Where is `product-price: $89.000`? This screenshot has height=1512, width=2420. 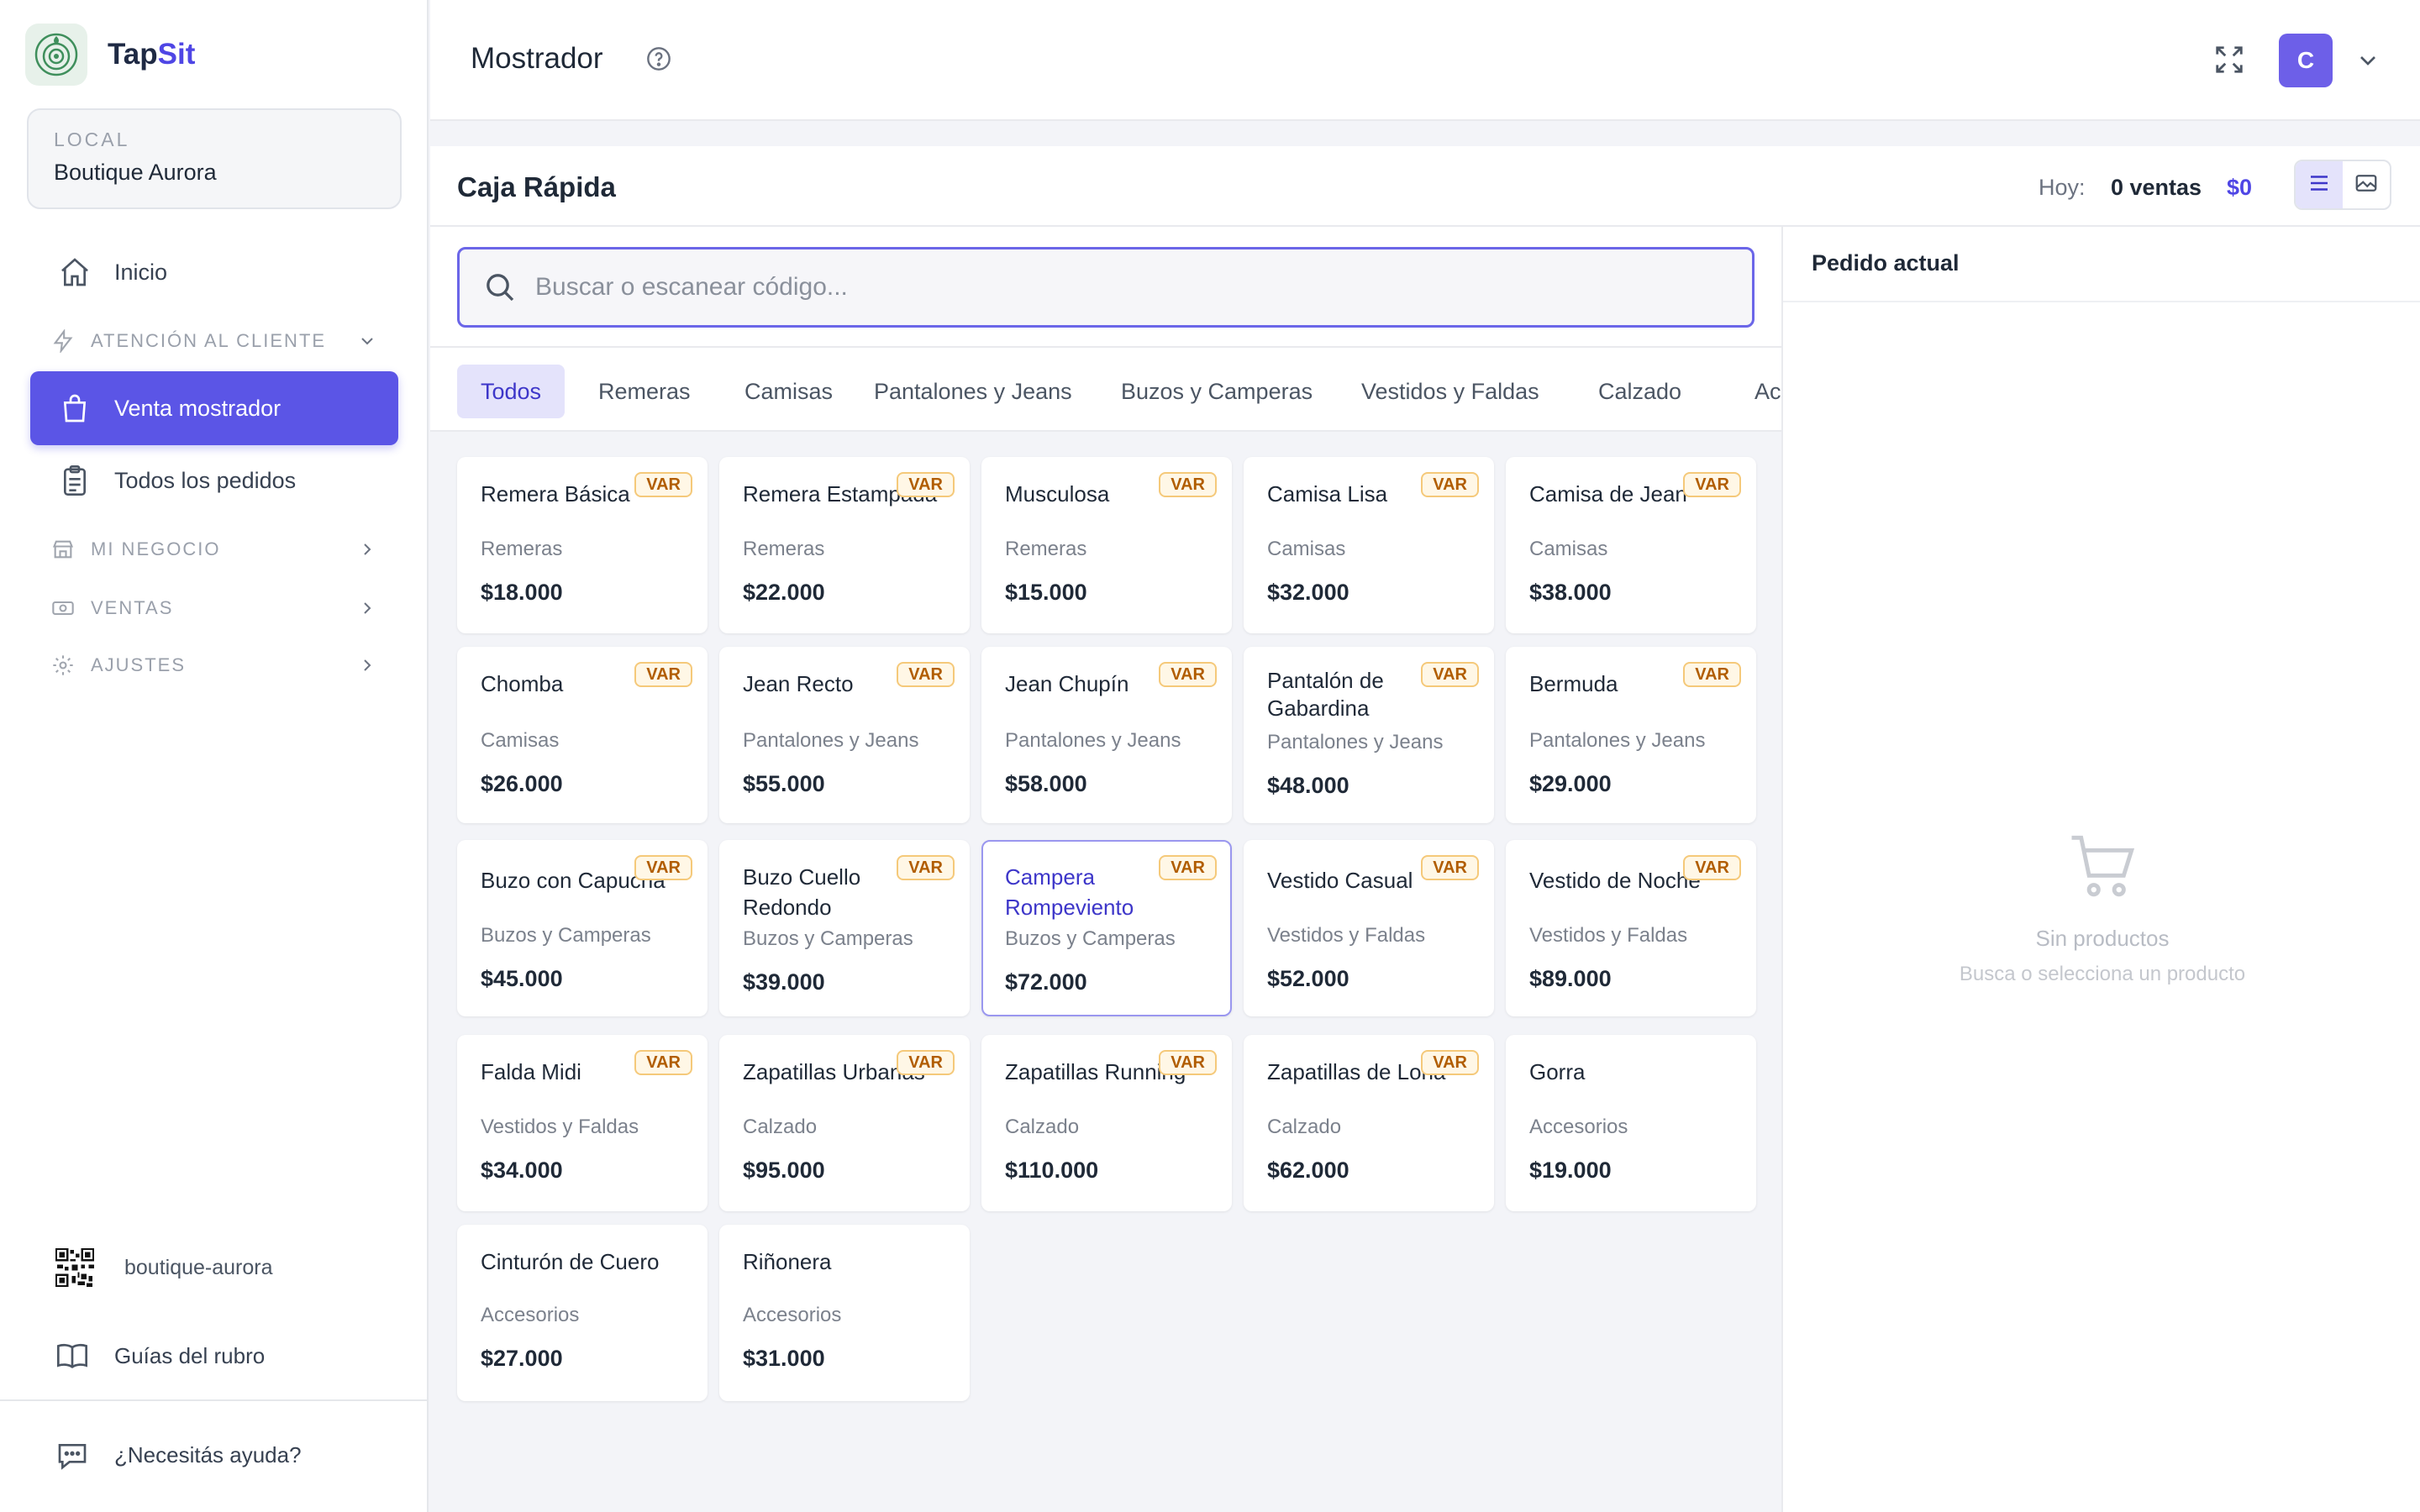 product-price: $89.000 is located at coordinates (1570, 978).